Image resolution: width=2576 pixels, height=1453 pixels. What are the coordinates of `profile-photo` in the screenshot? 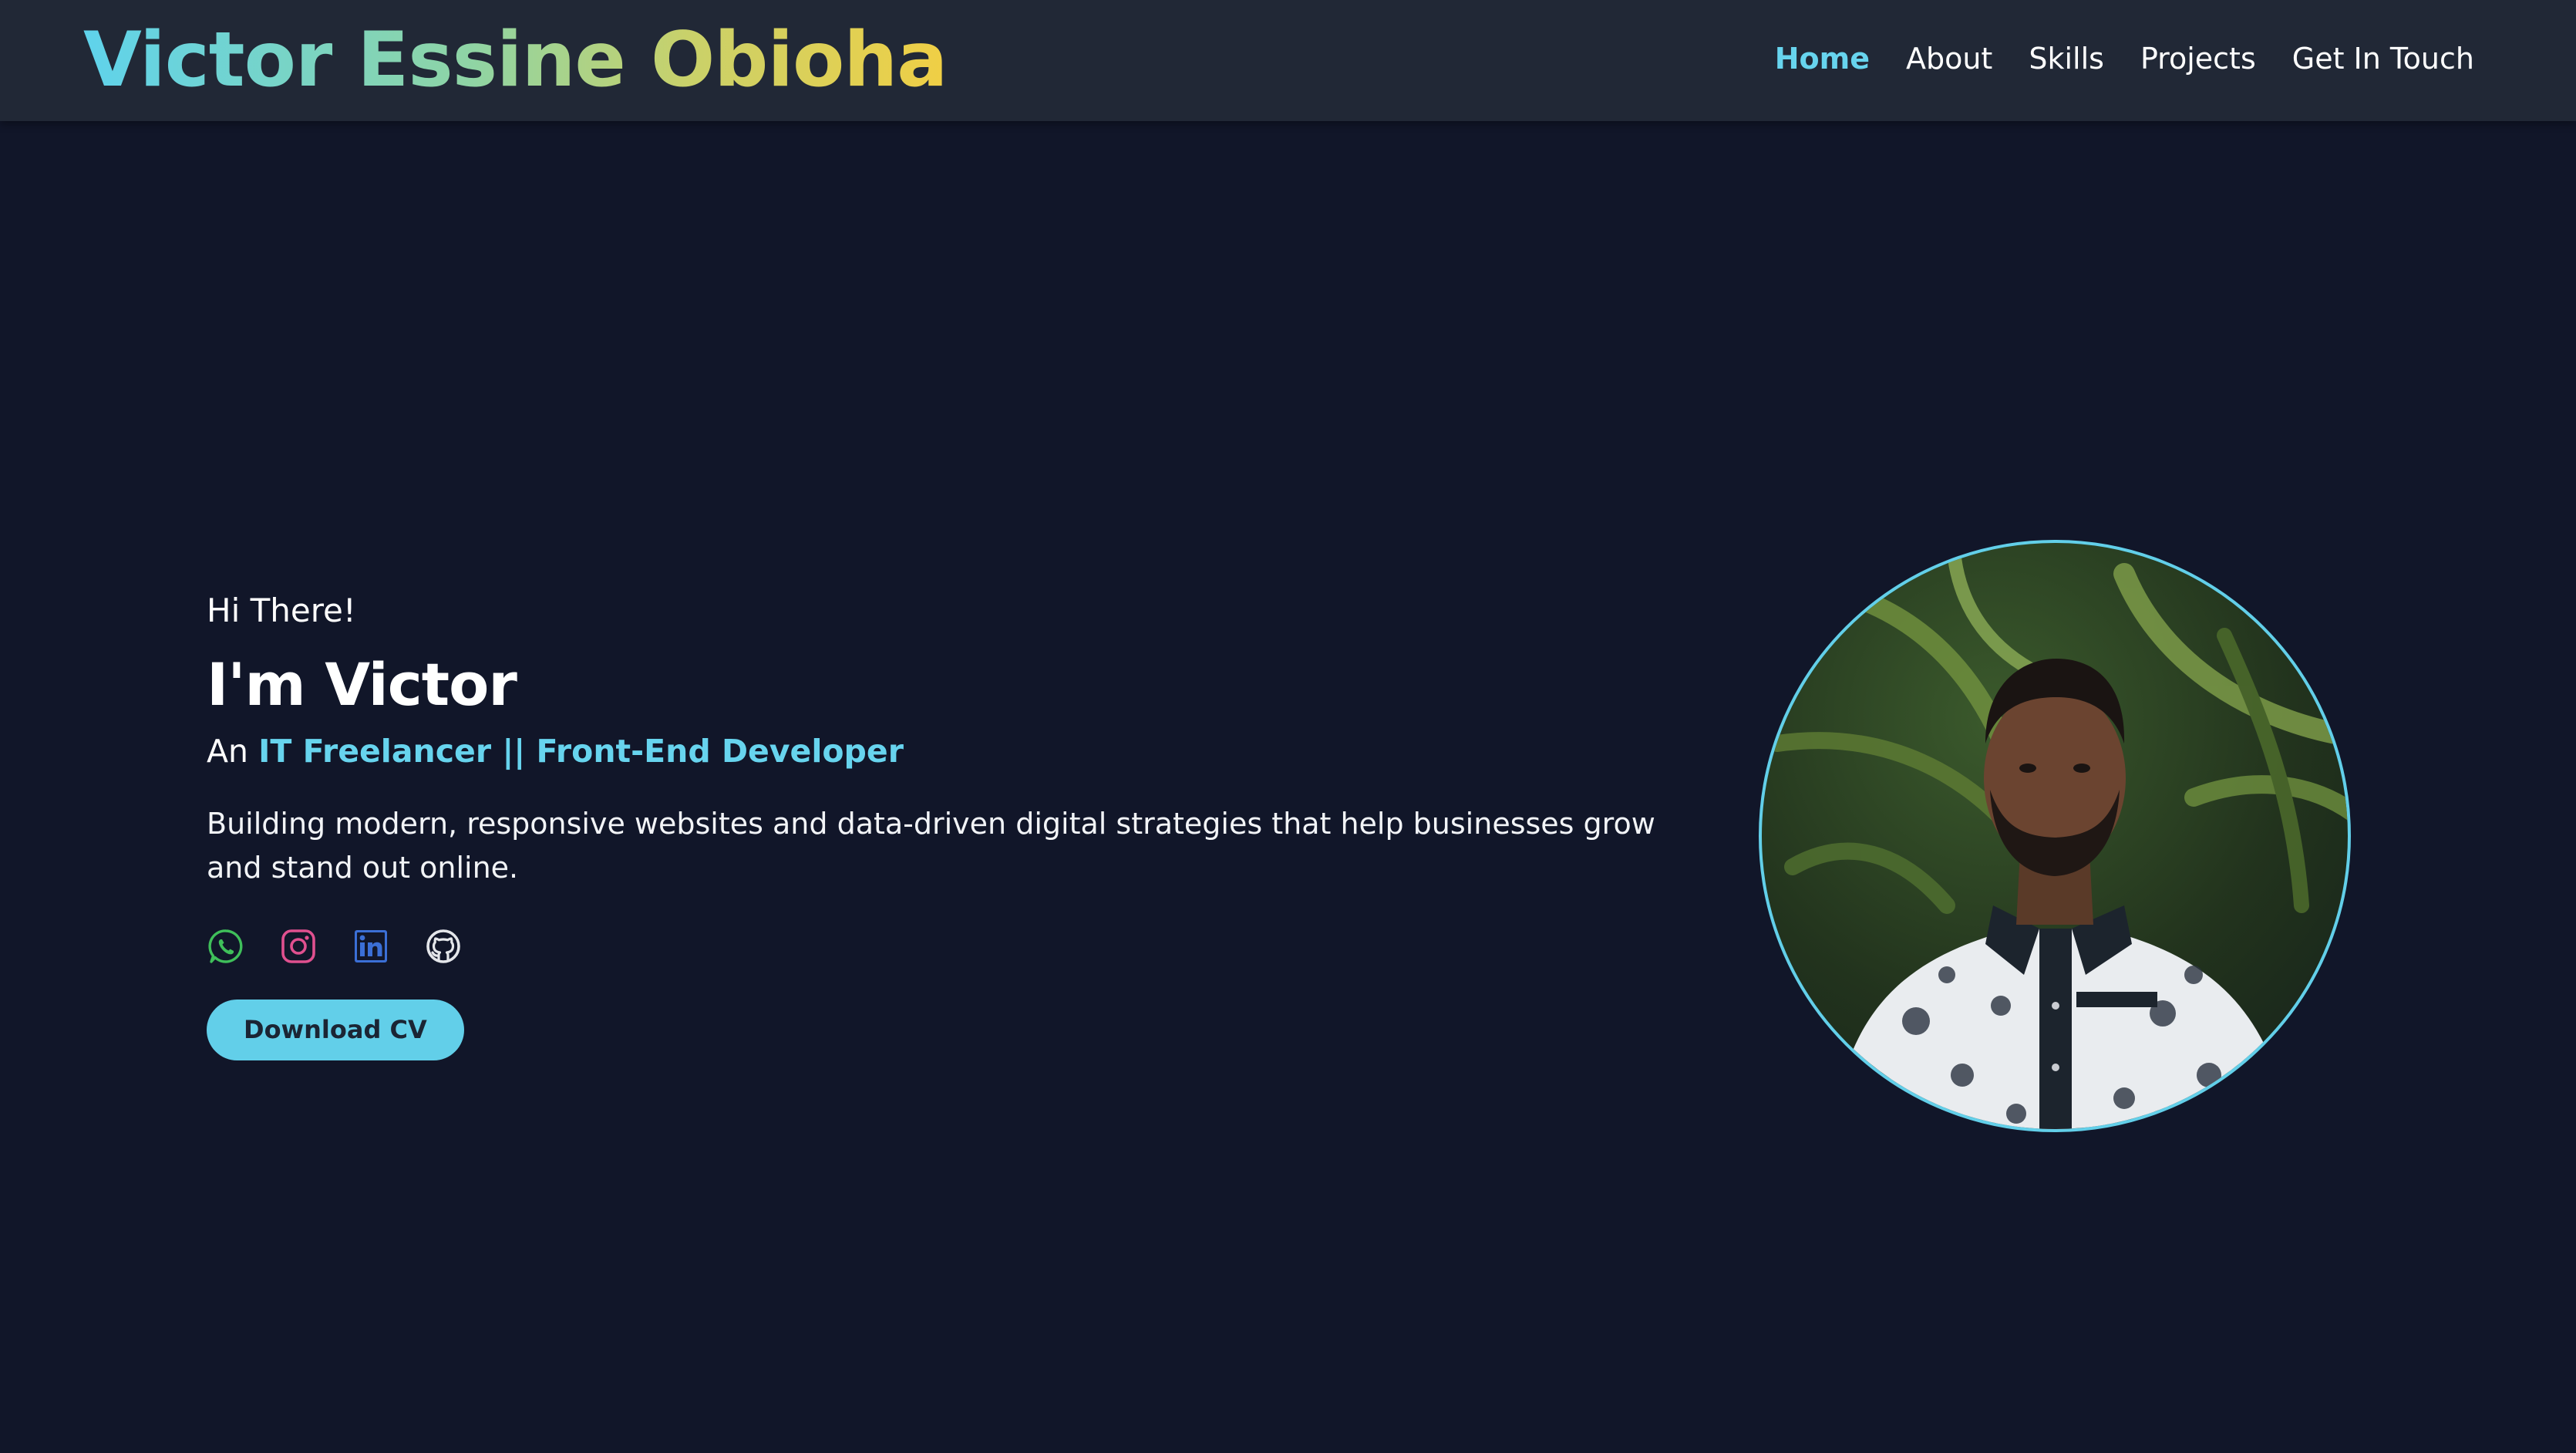 It's located at (2055, 836).